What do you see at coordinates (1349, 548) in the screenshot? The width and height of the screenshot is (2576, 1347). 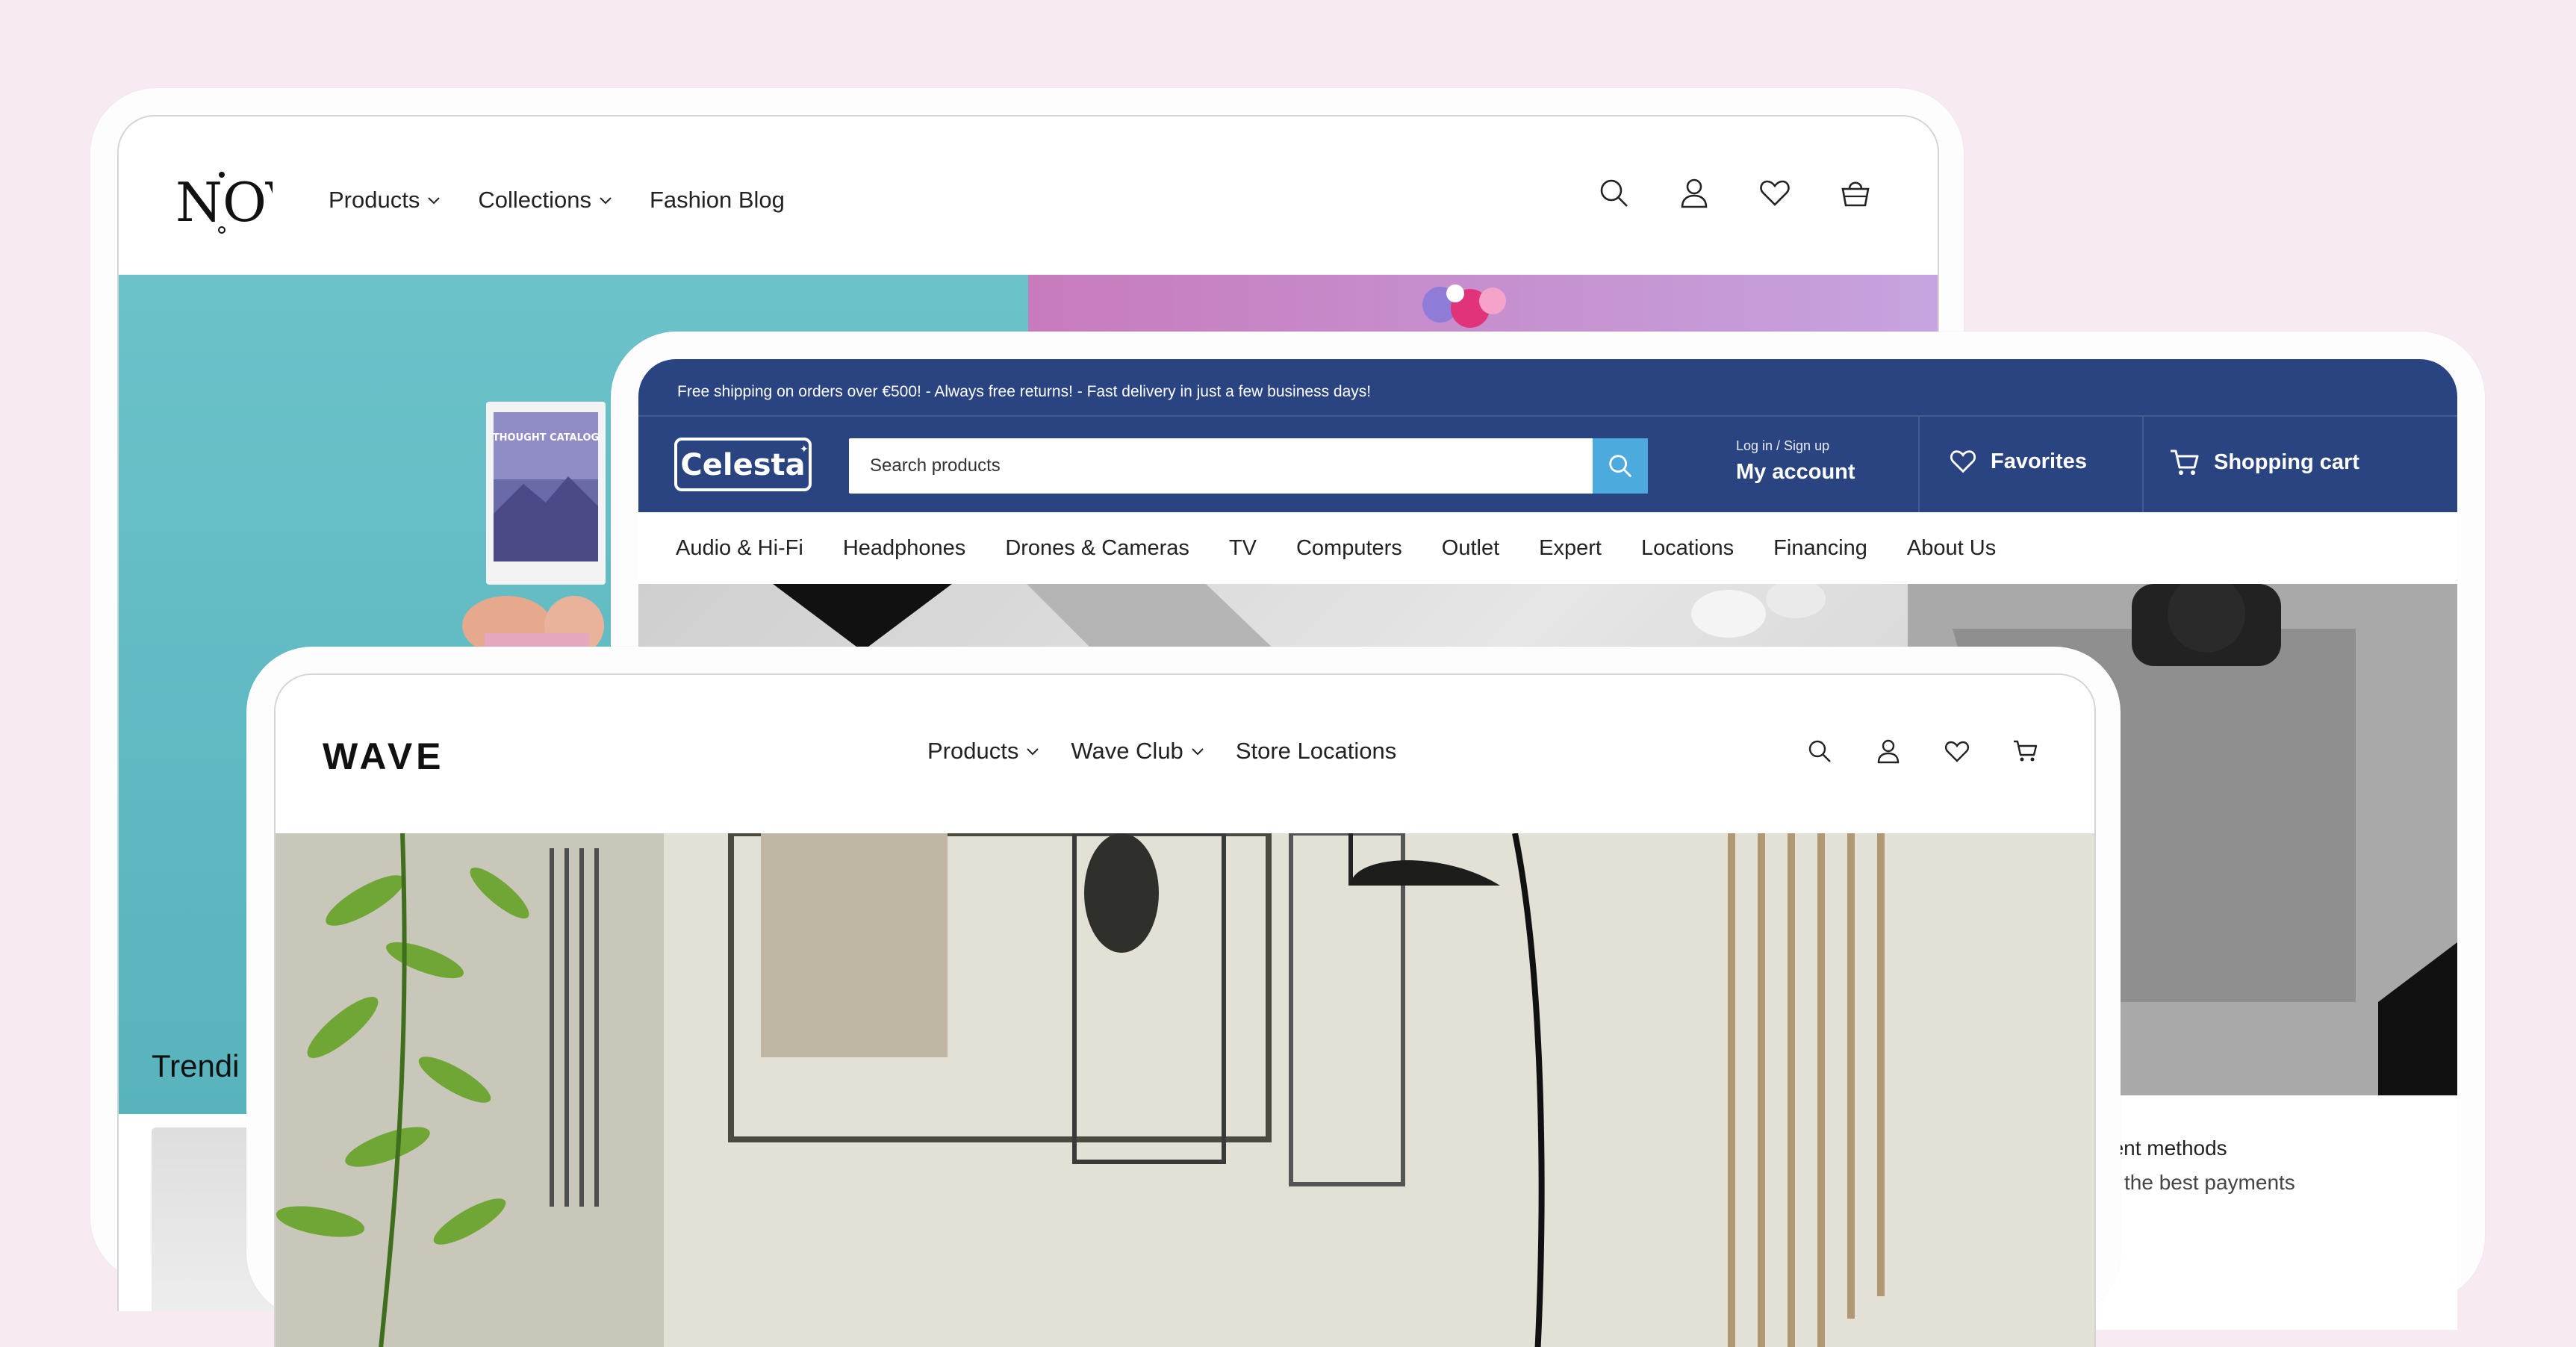 I see `category-computers: Computers` at bounding box center [1349, 548].